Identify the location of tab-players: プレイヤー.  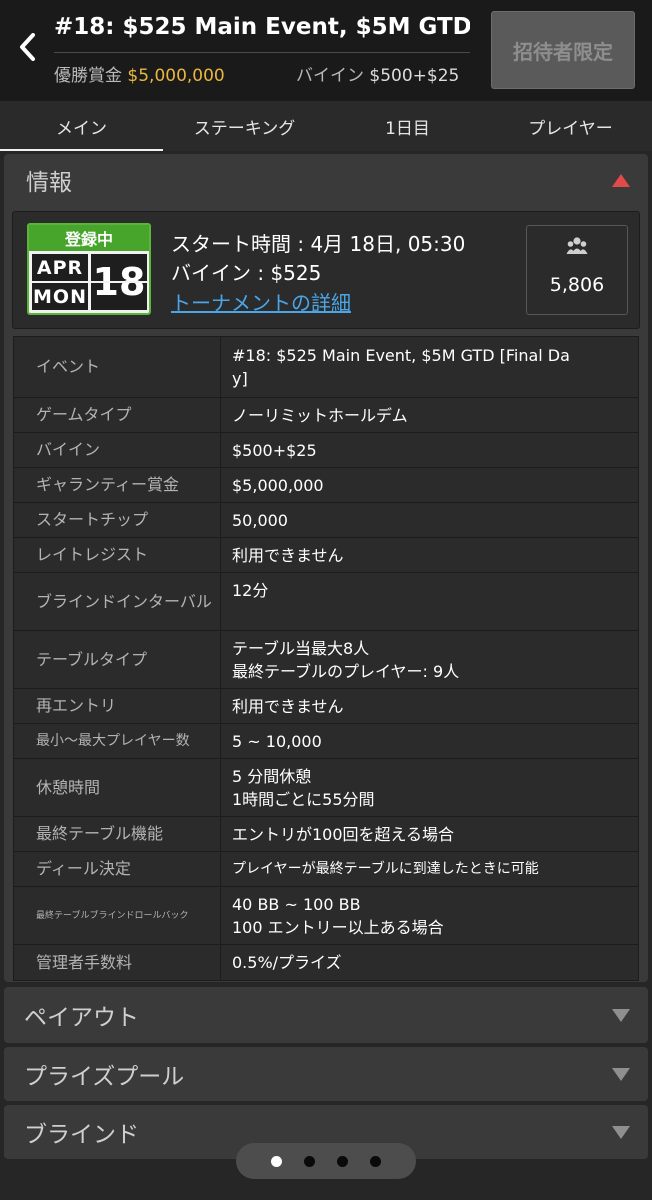
(570, 126).